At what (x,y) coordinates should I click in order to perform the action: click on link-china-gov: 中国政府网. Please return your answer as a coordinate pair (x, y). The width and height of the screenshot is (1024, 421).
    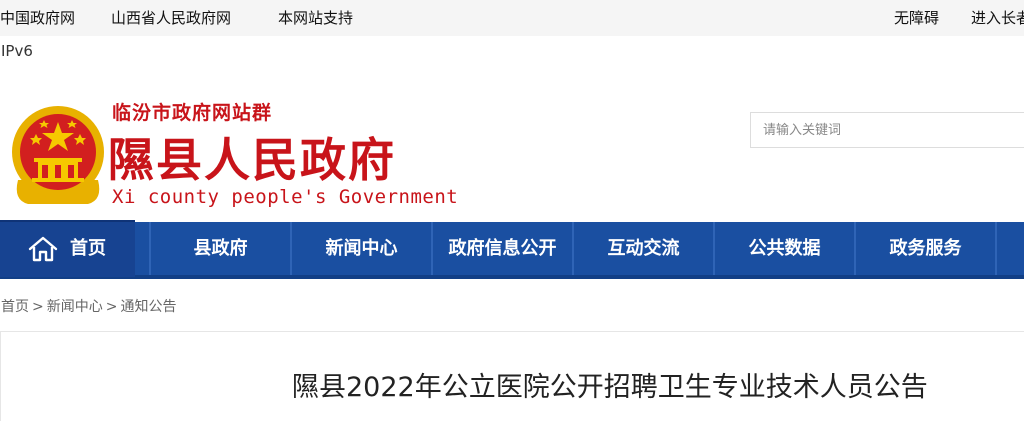
    Looking at the image, I should click on (37, 17).